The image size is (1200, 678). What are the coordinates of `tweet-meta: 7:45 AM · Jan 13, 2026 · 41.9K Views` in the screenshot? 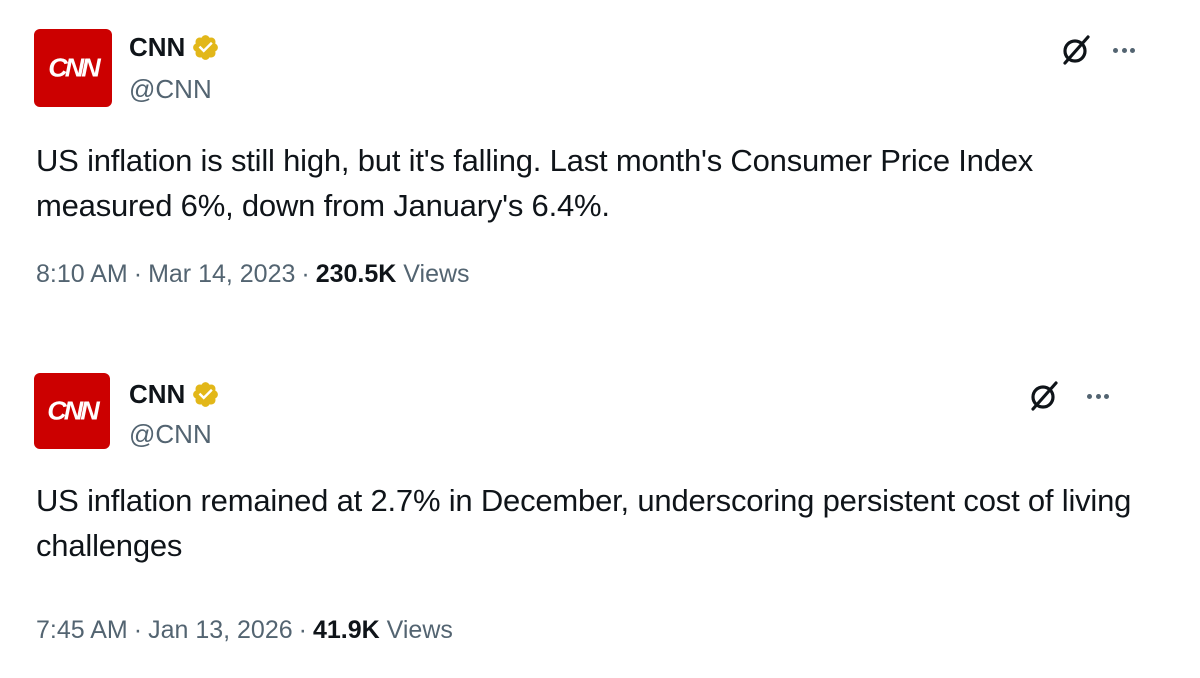 It's located at (244, 630).